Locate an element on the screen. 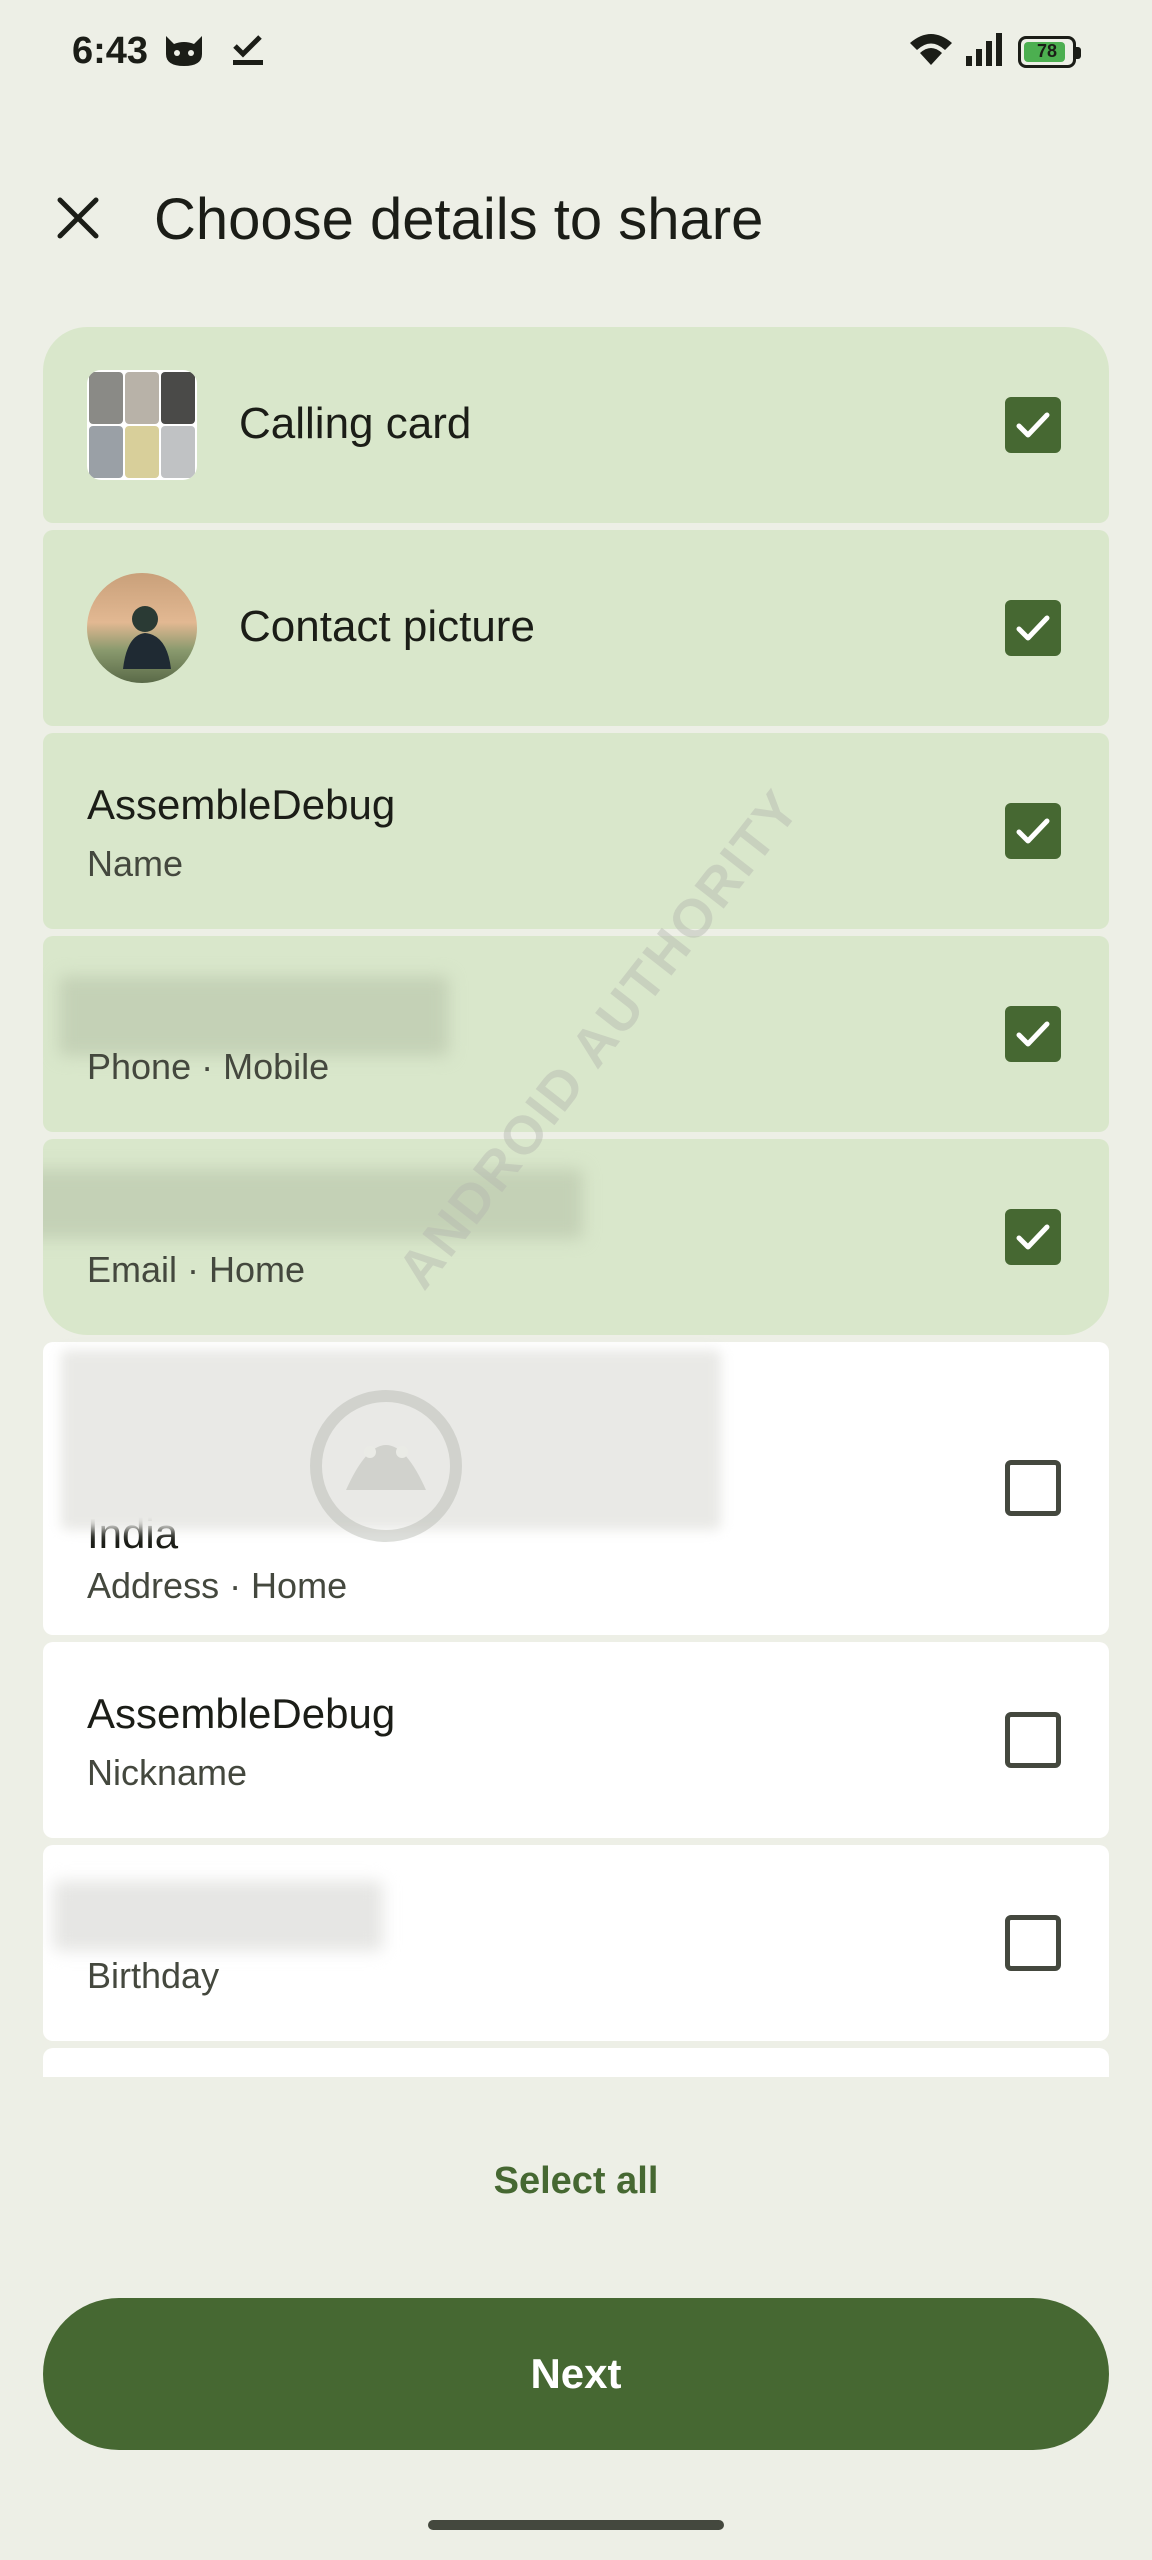 The width and height of the screenshot is (1152, 2560). contact-picture-thumbnail is located at coordinates (142, 628).